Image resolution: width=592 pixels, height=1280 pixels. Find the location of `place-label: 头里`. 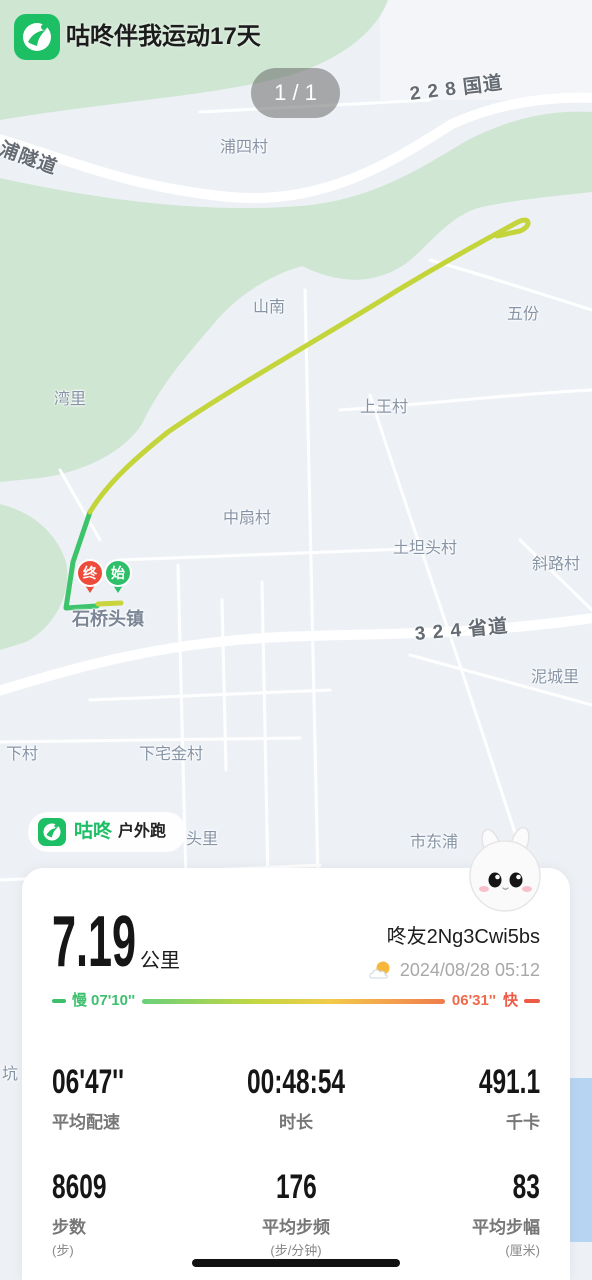

place-label: 头里 is located at coordinates (202, 839).